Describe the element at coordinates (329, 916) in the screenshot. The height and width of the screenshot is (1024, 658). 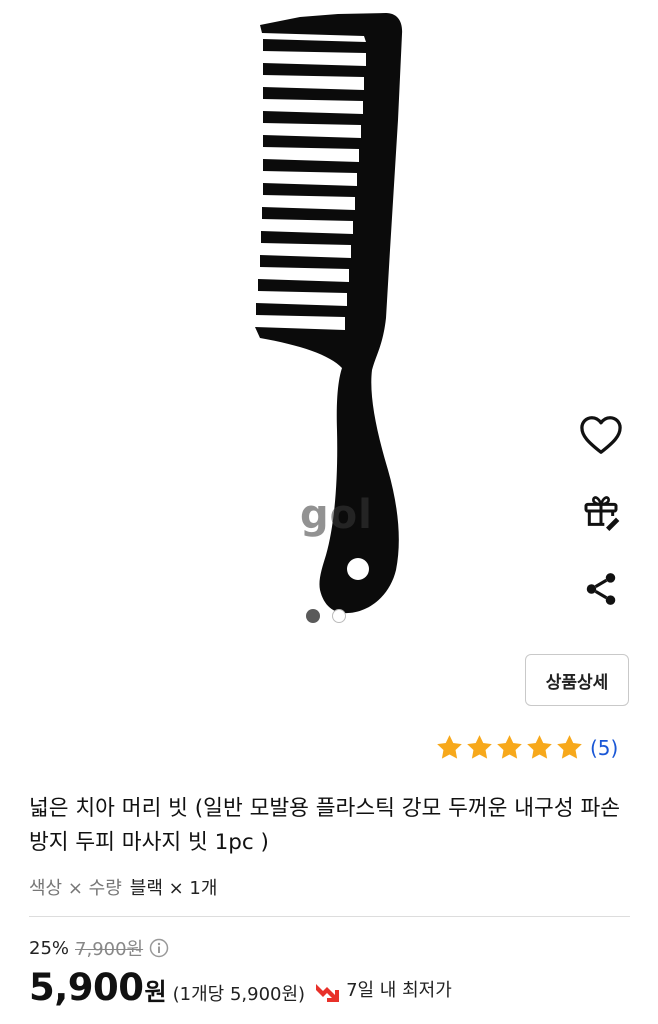
I see `divider` at that location.